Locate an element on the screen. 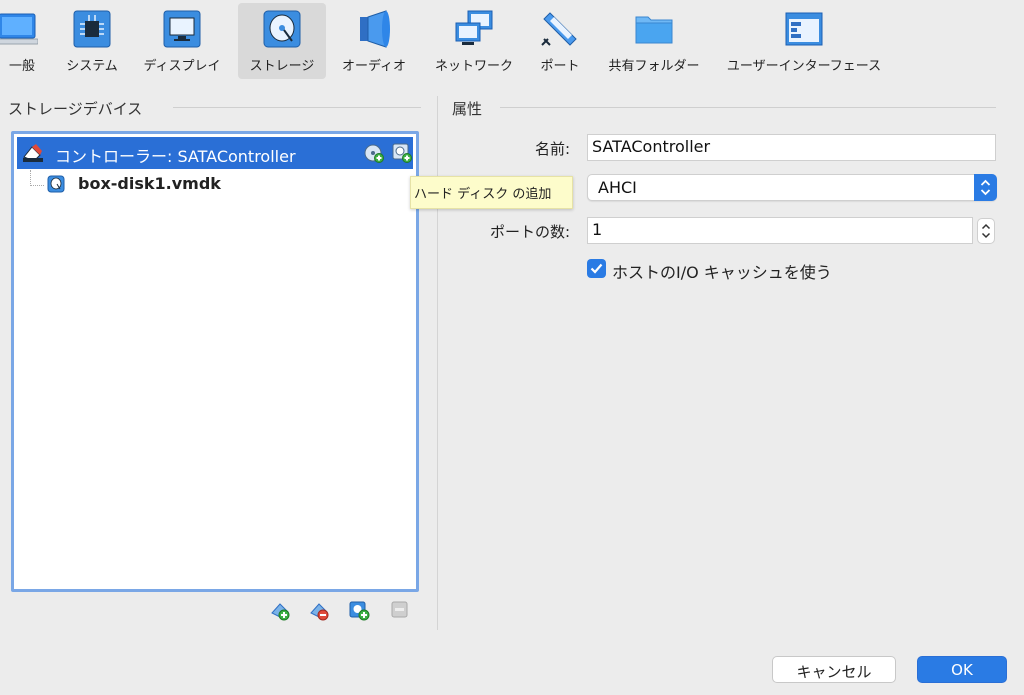 This screenshot has width=1024, height=695. controller-icon is located at coordinates (33, 153).